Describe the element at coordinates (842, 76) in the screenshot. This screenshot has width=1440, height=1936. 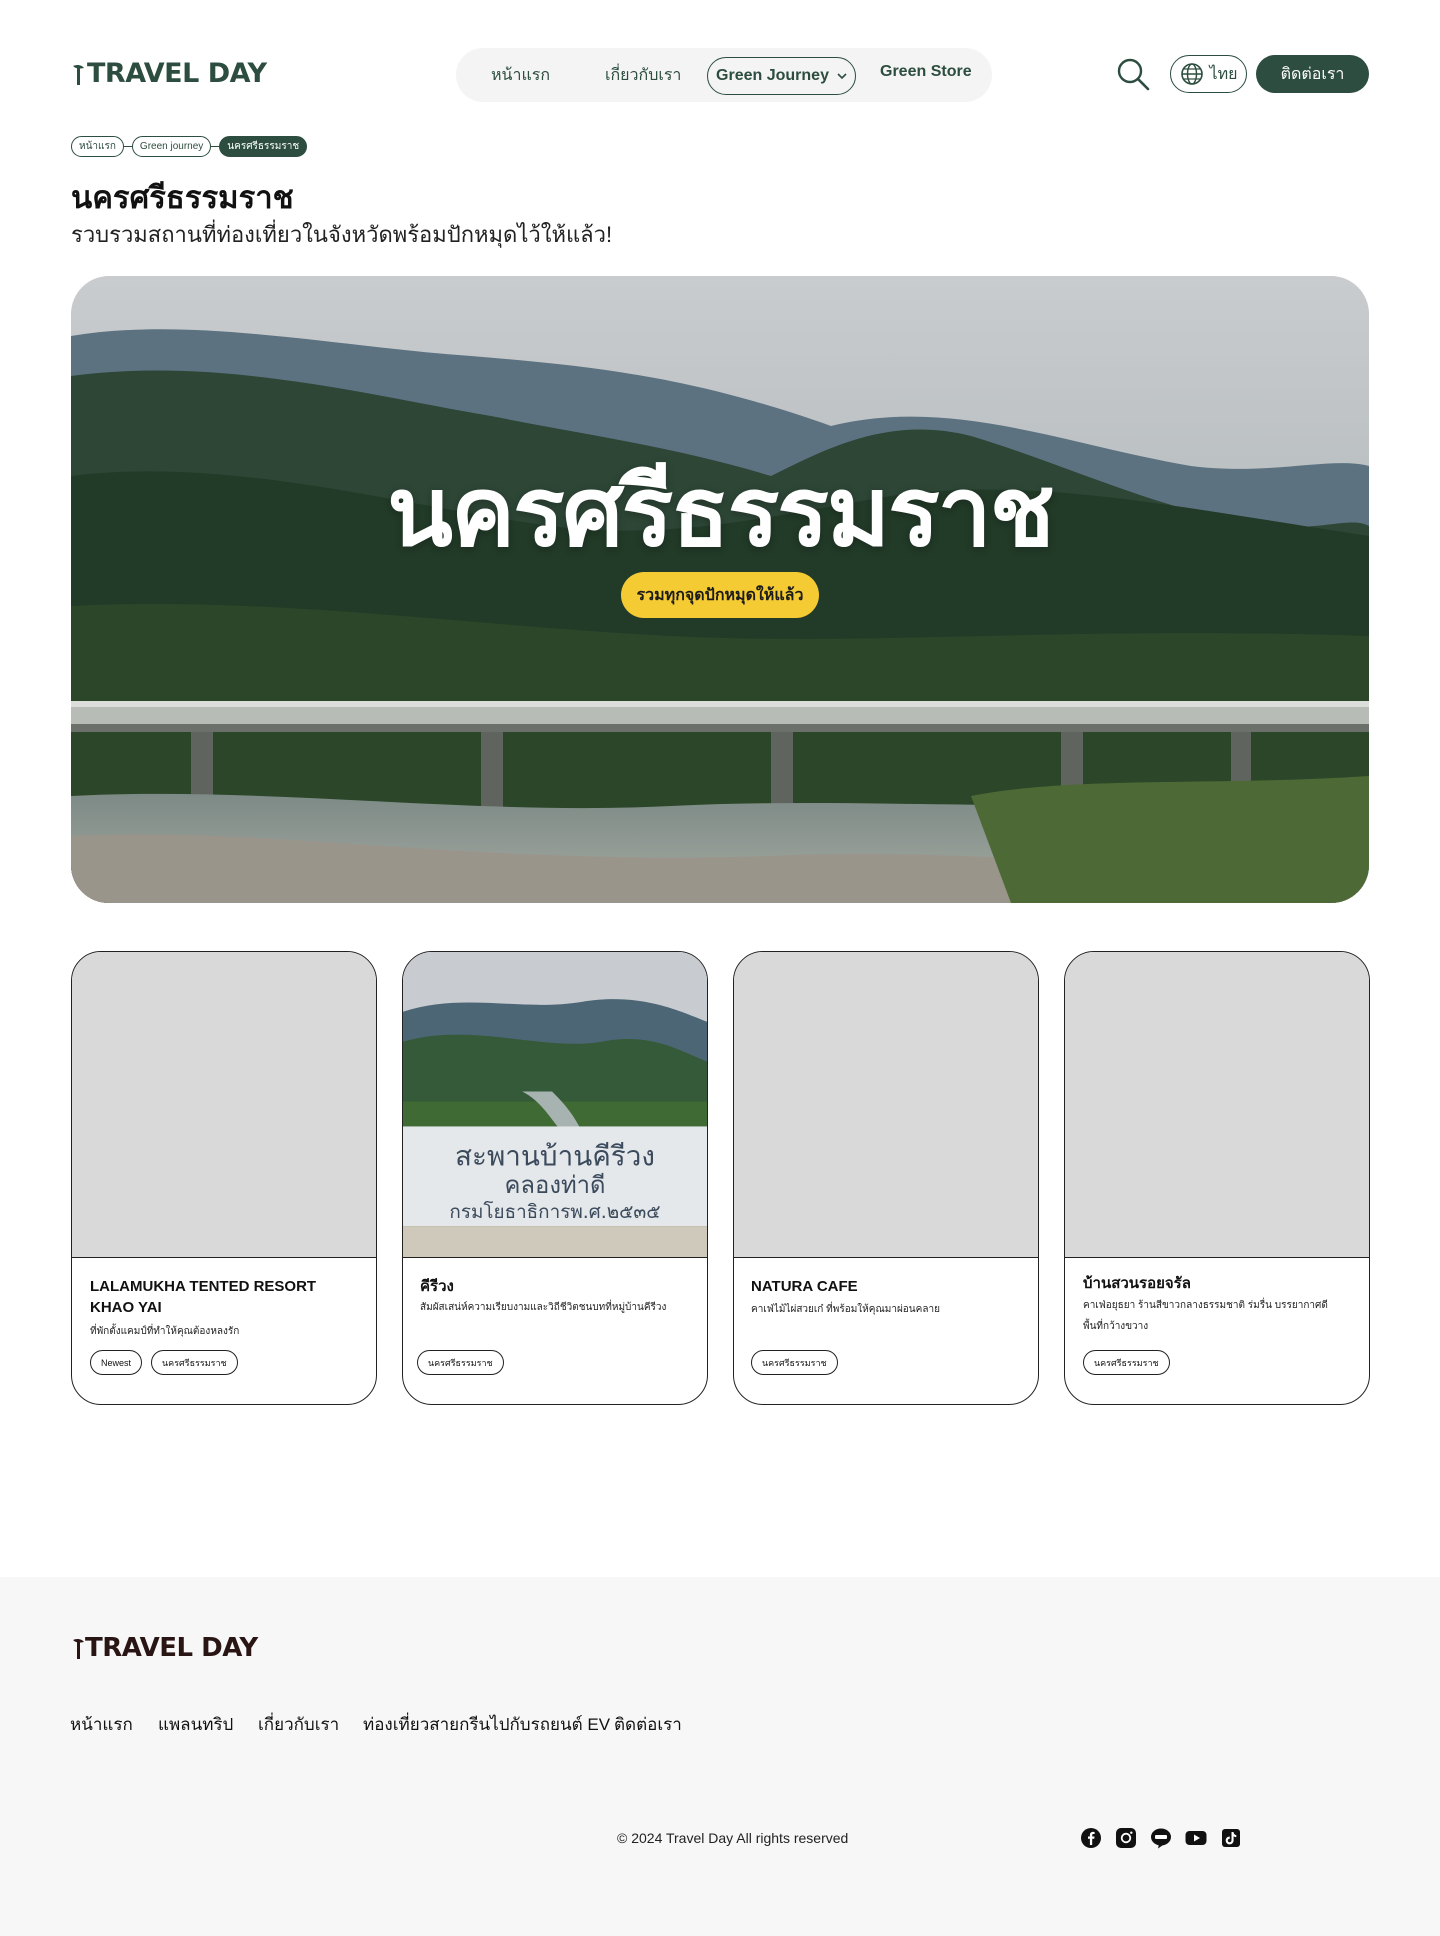
I see `chevron-down-icon` at that location.